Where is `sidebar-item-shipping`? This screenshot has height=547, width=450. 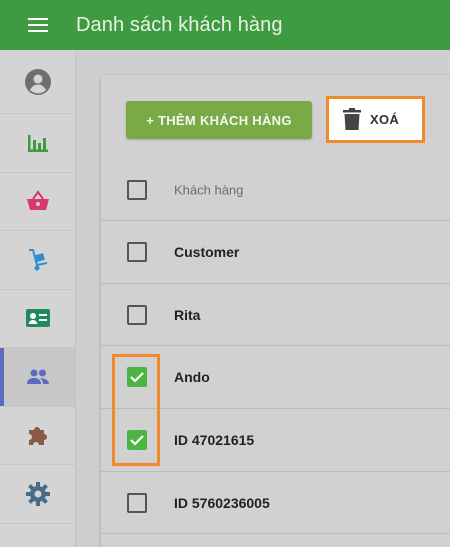
sidebar-item-shipping is located at coordinates (37, 260).